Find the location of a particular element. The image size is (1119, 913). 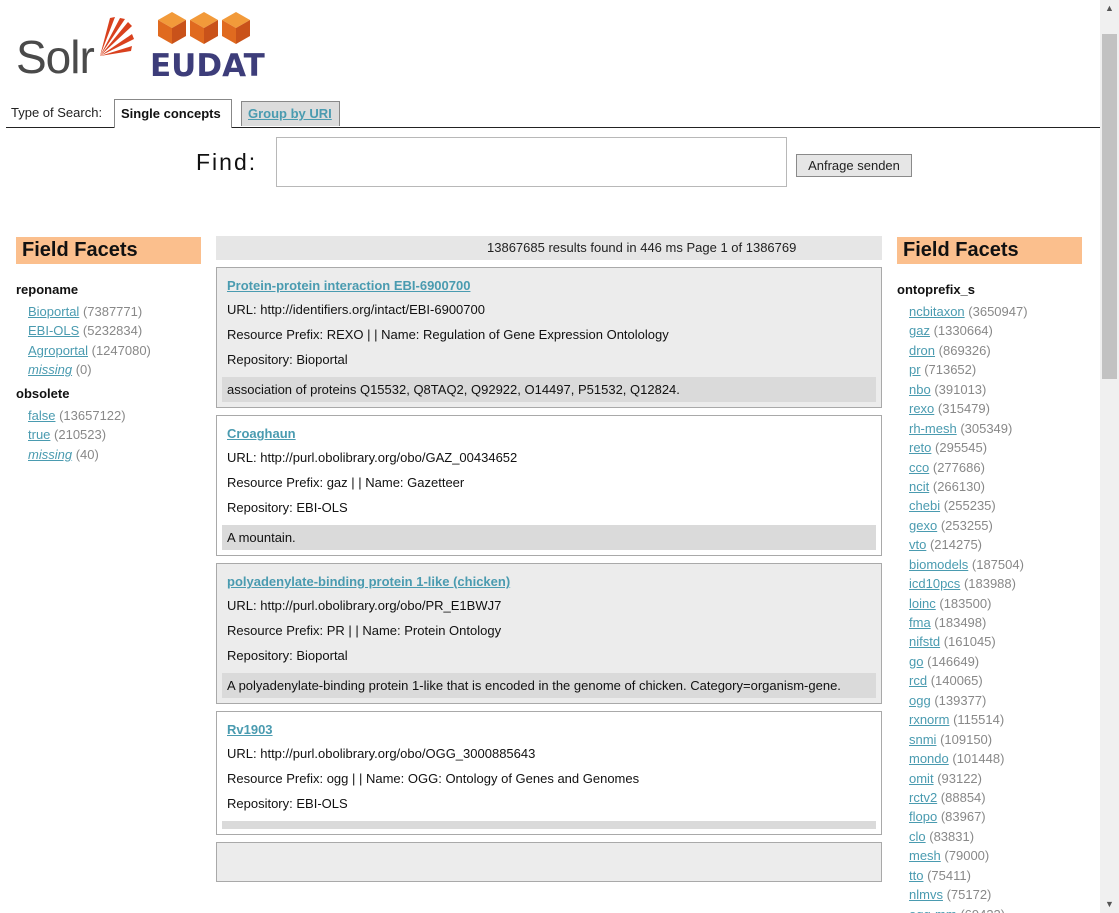

facet-count: (75411) is located at coordinates (949, 875).